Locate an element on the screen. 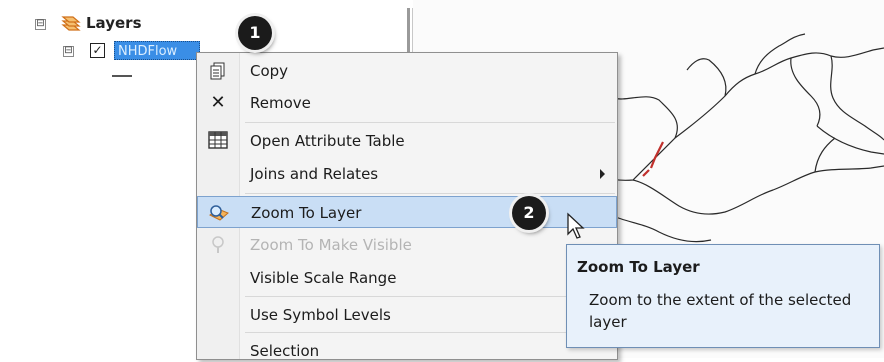  step-2-callout: 2 is located at coordinates (529, 213).